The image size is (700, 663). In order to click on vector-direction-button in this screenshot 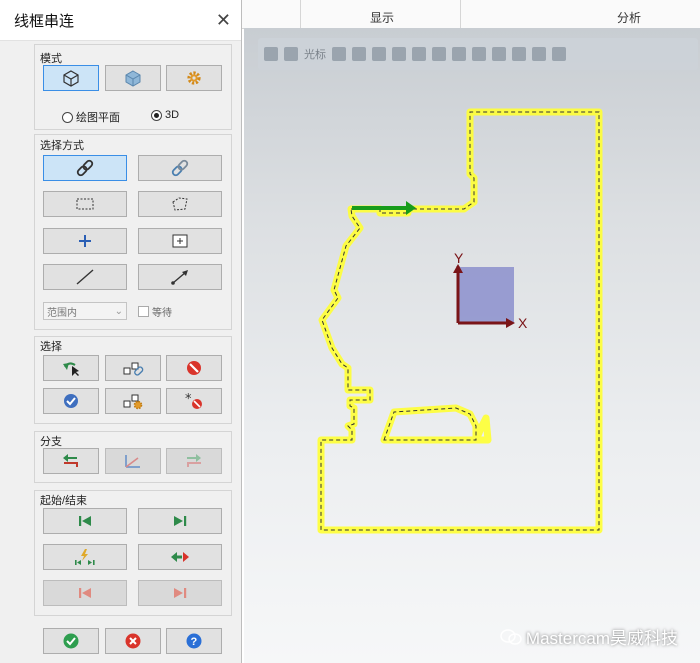, I will do `click(180, 277)`.